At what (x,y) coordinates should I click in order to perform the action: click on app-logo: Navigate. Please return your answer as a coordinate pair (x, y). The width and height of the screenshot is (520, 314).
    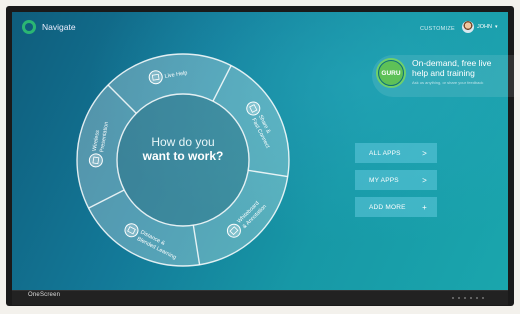
    Looking at the image, I should click on (49, 27).